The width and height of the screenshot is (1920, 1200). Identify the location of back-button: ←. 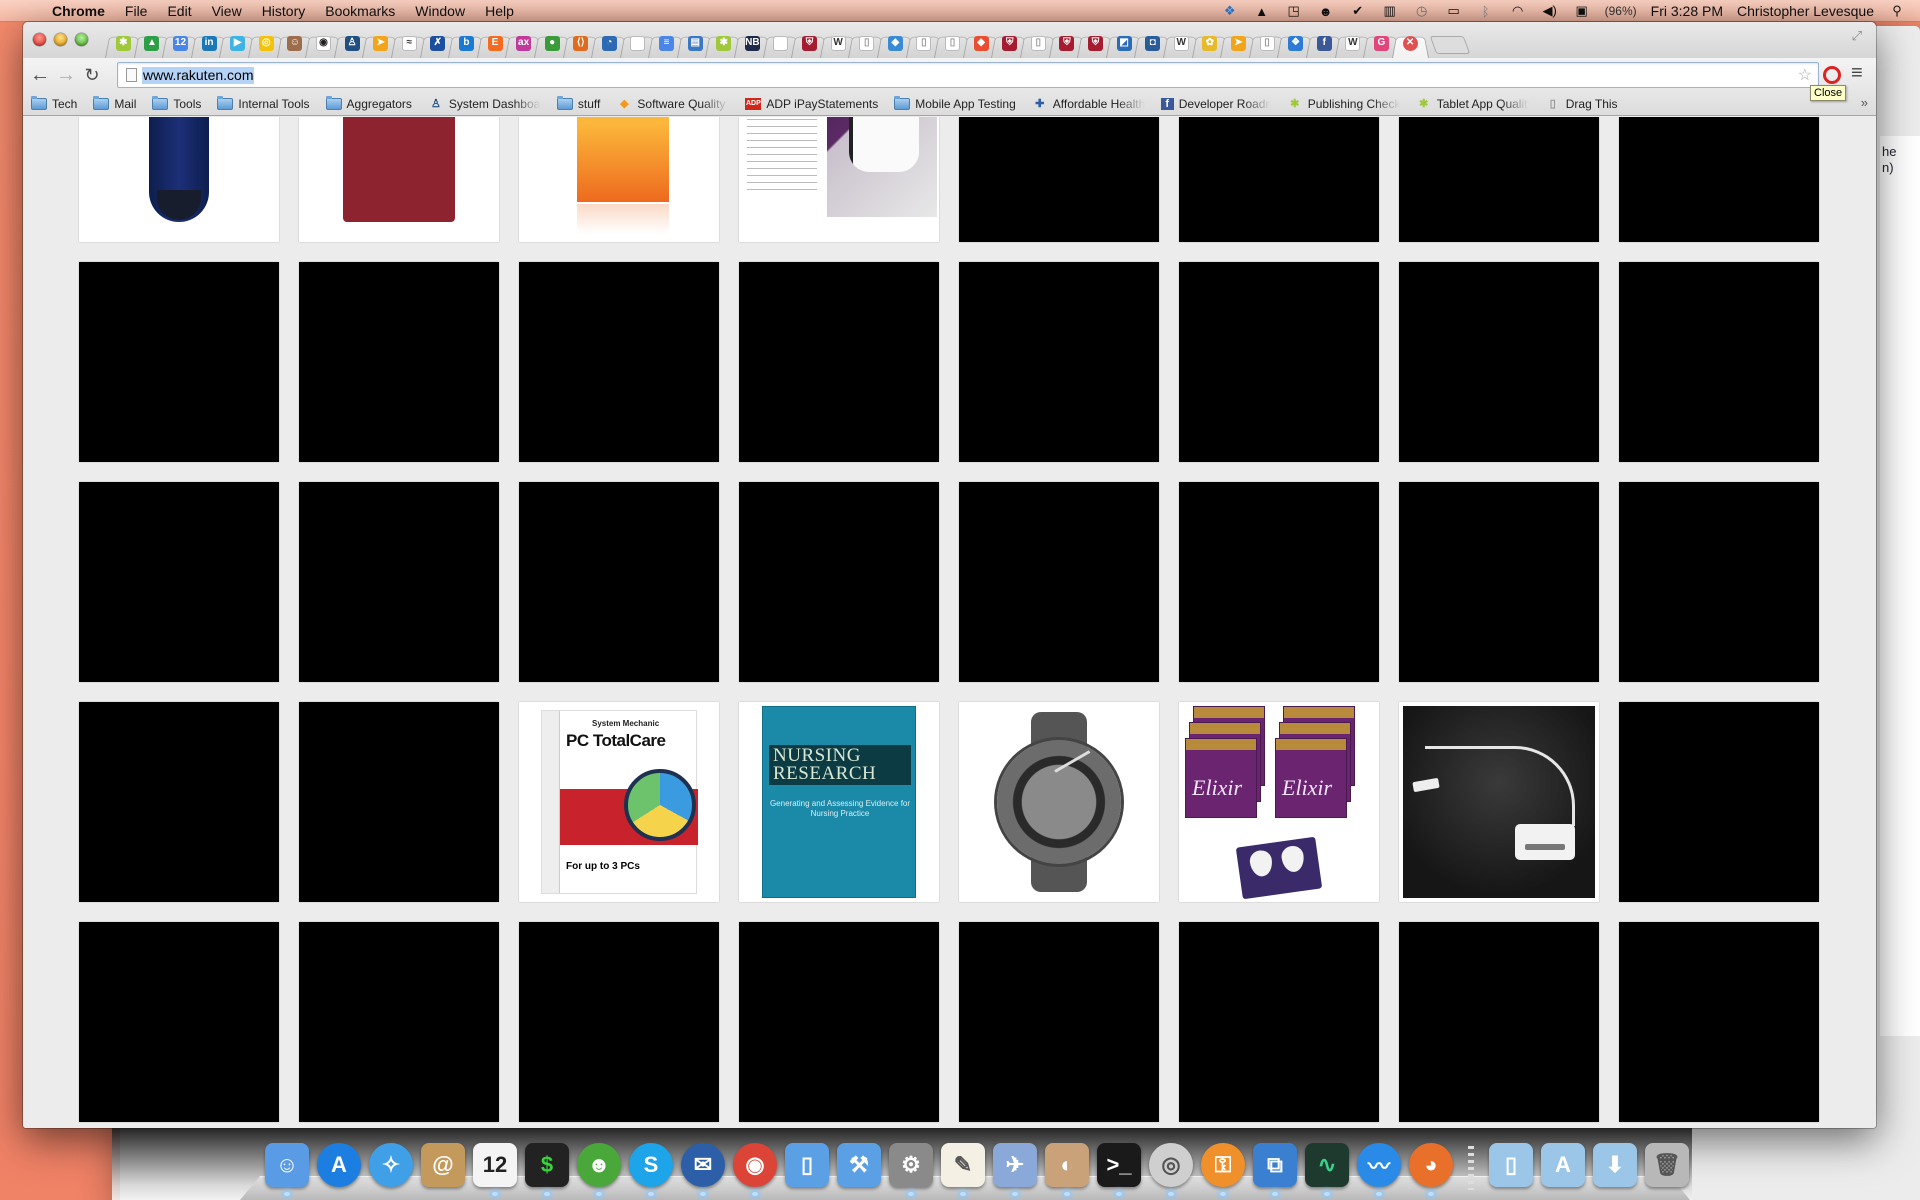
(40, 75).